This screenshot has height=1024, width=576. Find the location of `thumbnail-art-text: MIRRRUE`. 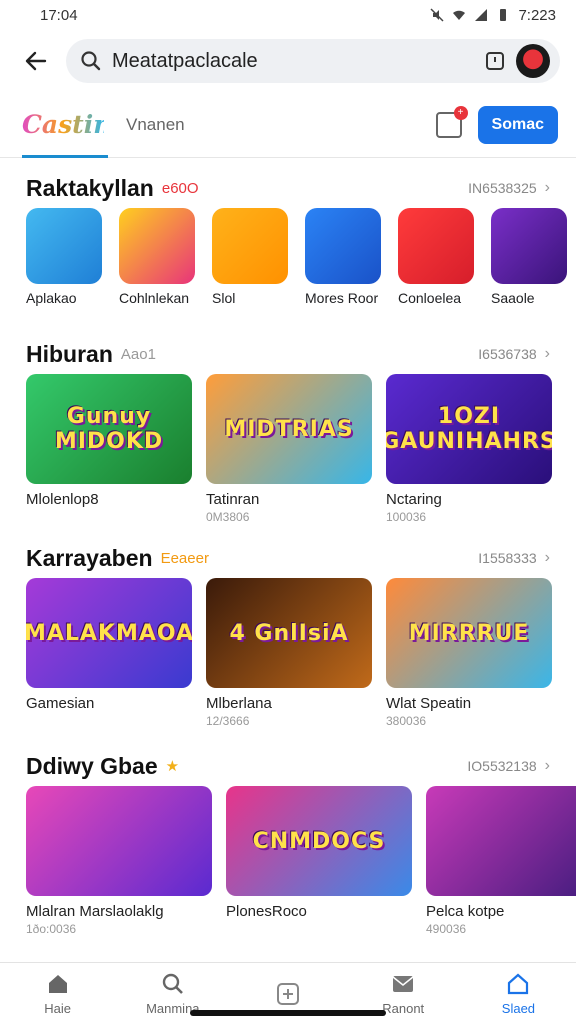

thumbnail-art-text: MIRRRUE is located at coordinates (469, 633).